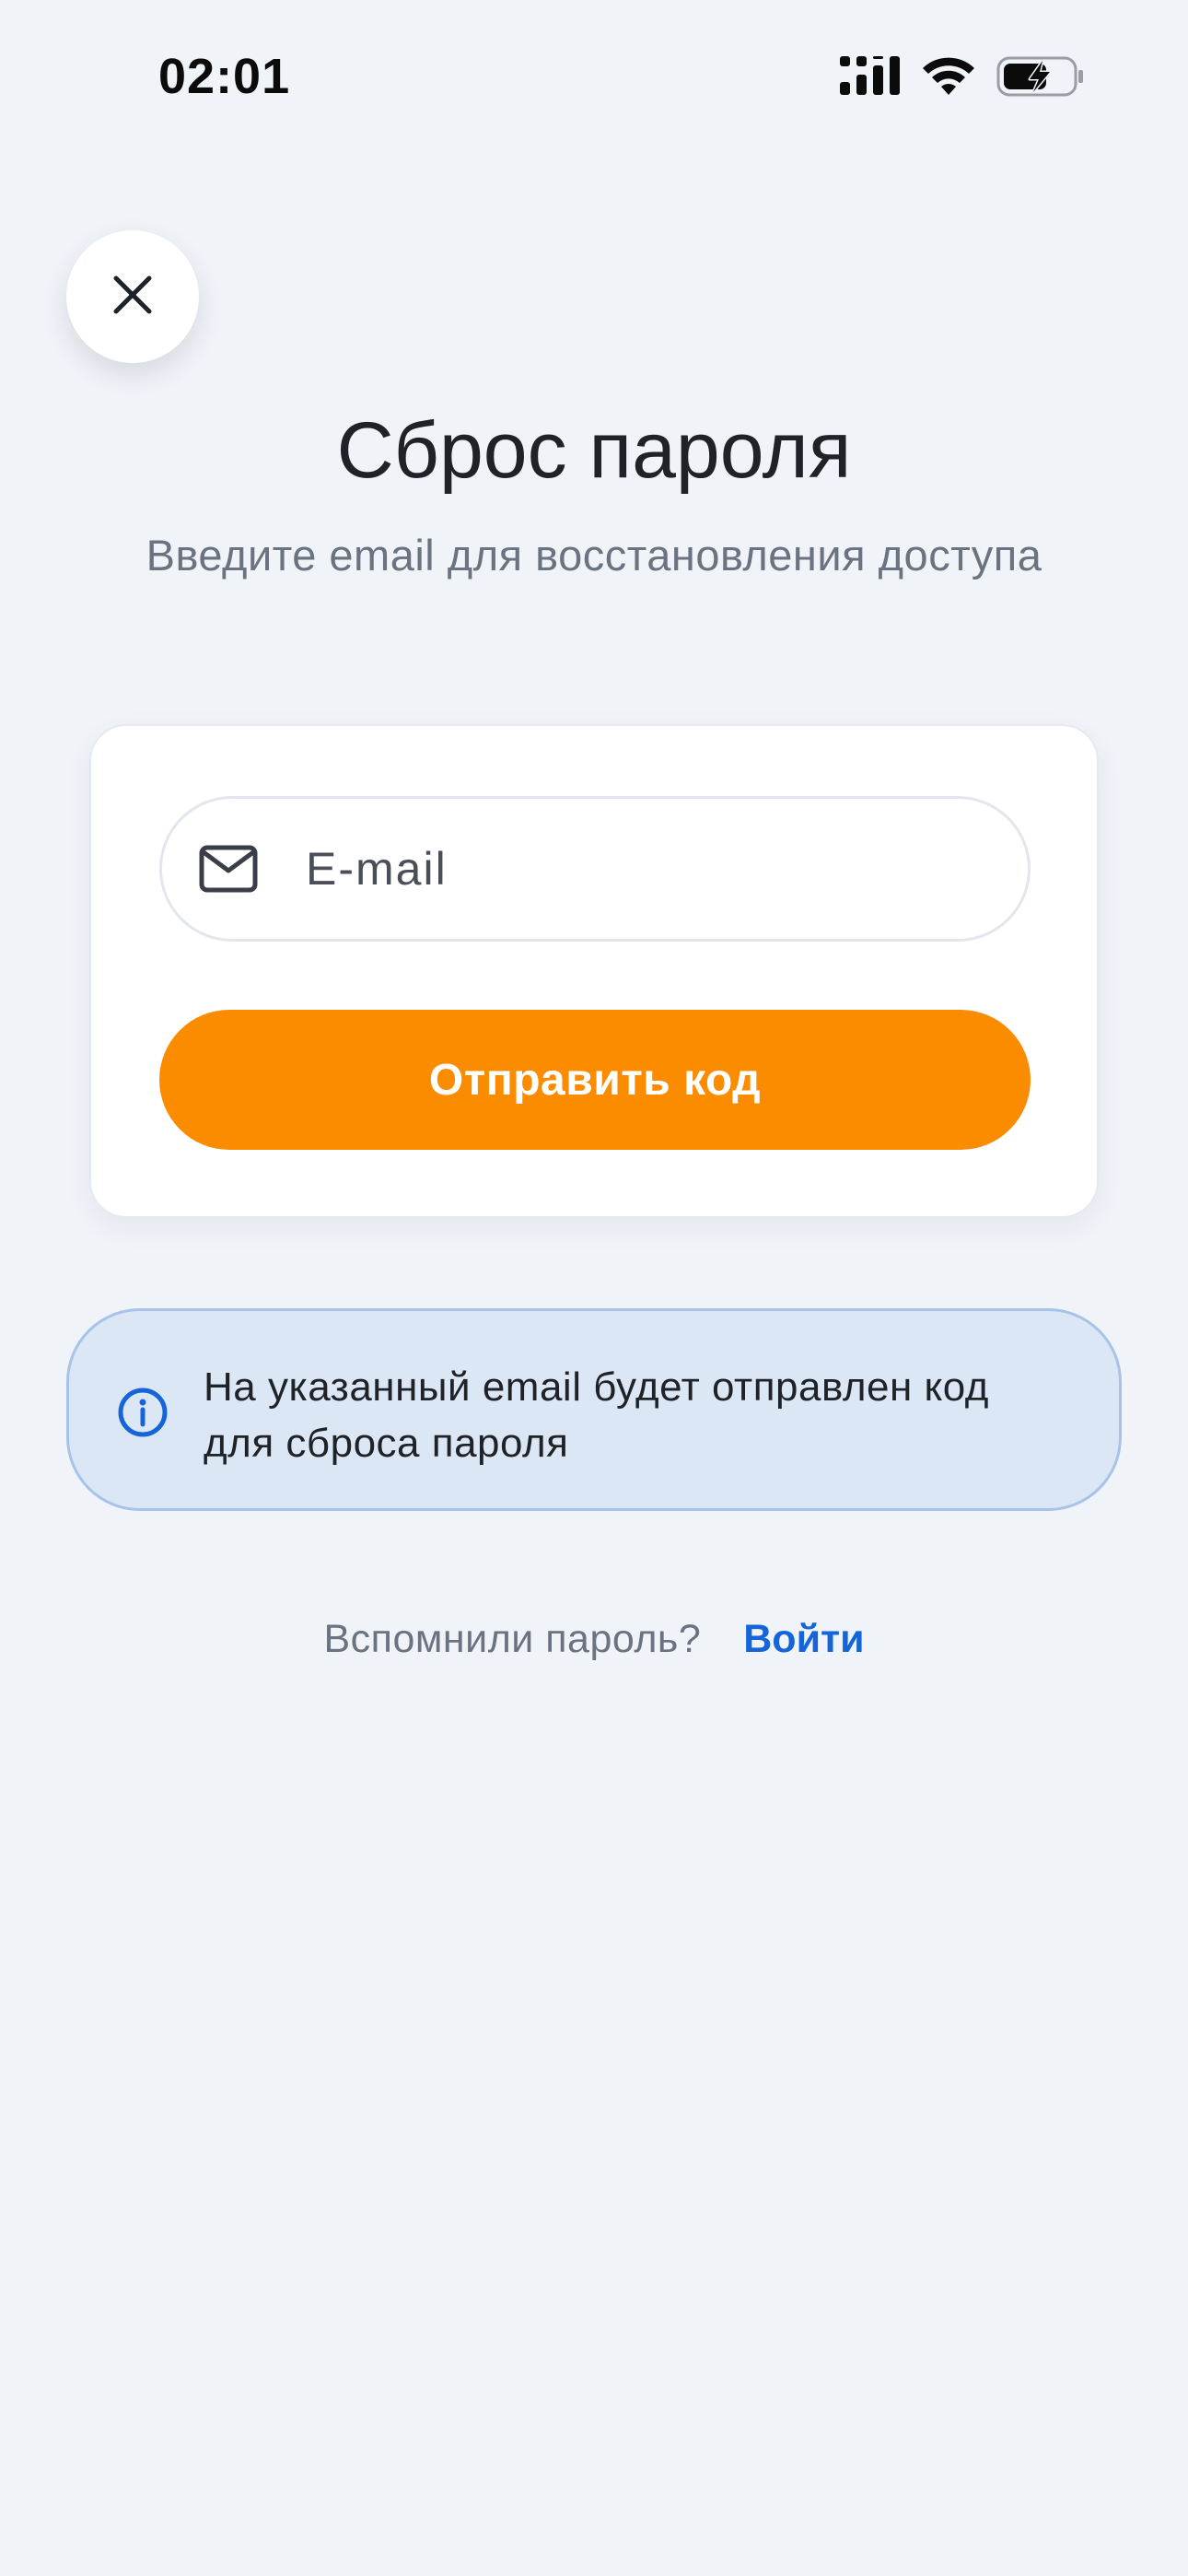  What do you see at coordinates (594, 450) in the screenshot?
I see `page-title: Сброс пароля` at bounding box center [594, 450].